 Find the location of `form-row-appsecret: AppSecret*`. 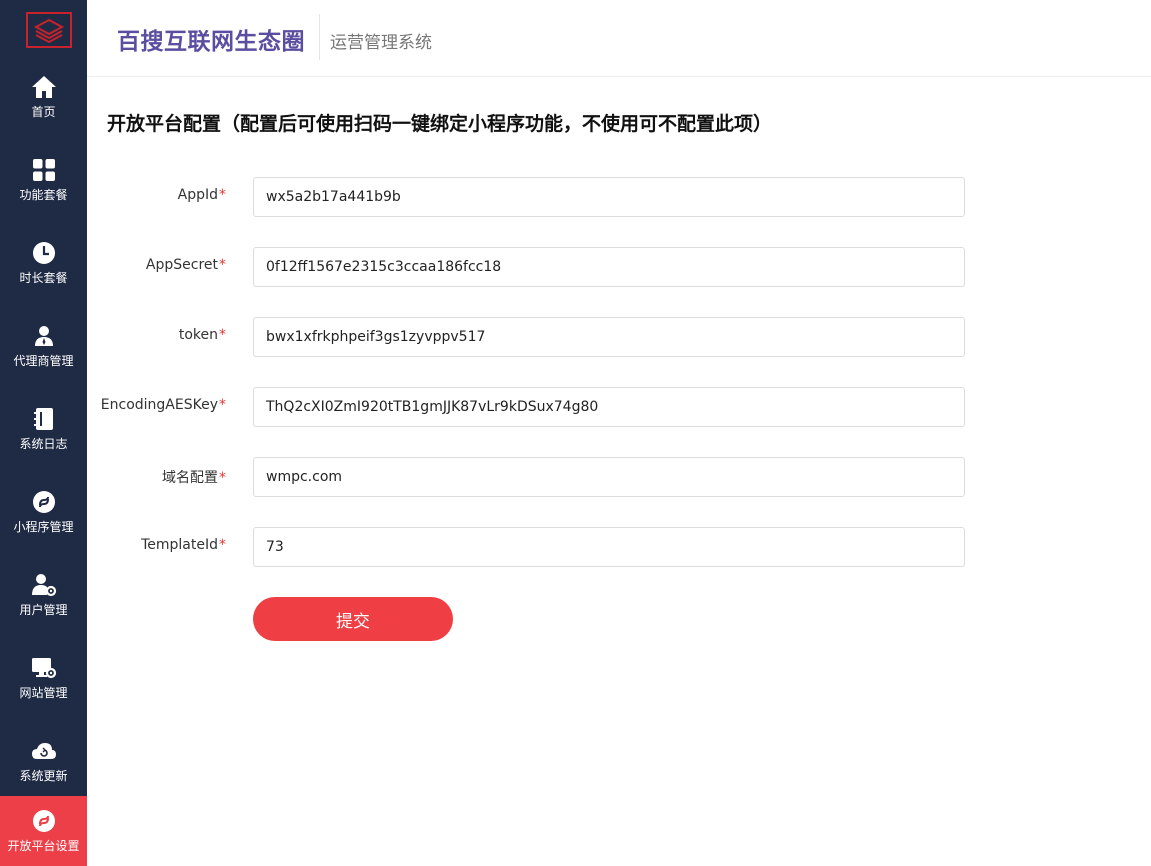

form-row-appsecret: AppSecret* is located at coordinates (587, 267).